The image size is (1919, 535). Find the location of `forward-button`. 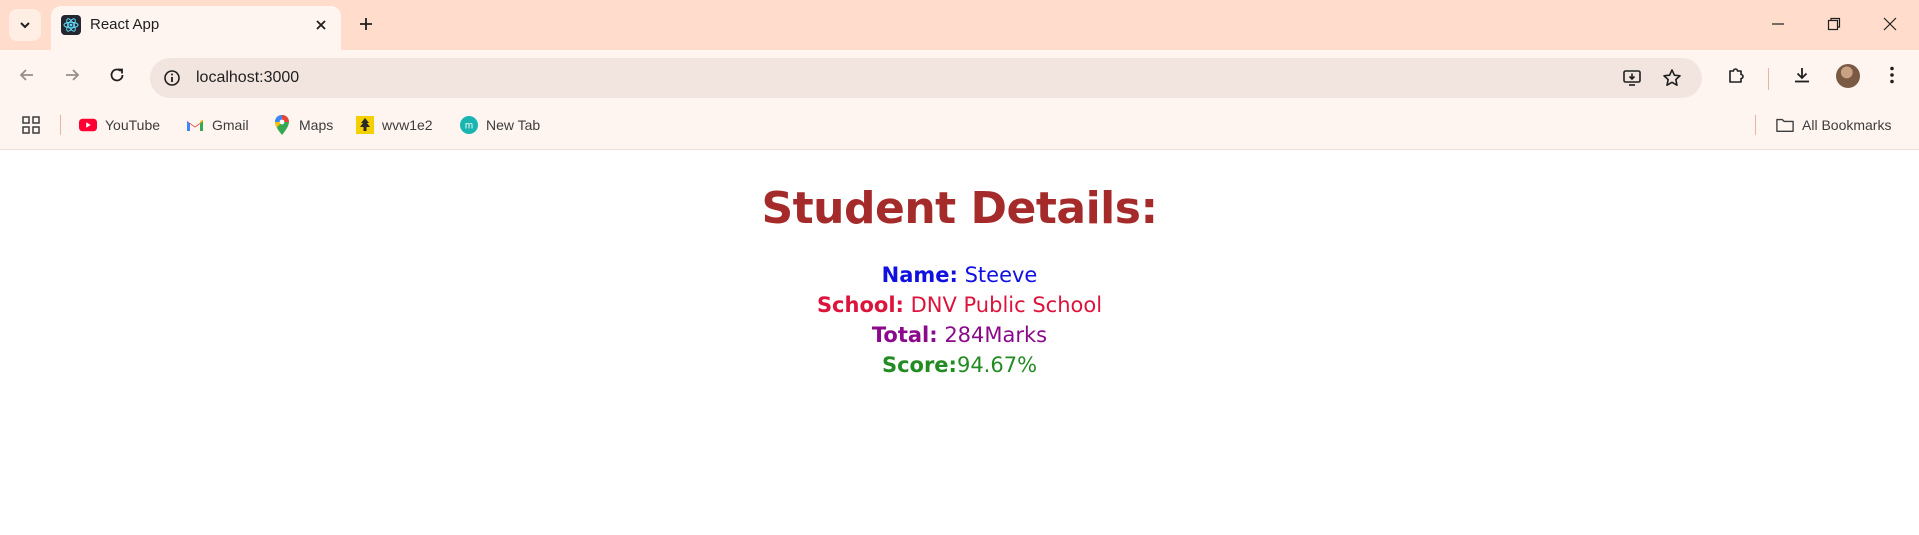

forward-button is located at coordinates (72, 75).